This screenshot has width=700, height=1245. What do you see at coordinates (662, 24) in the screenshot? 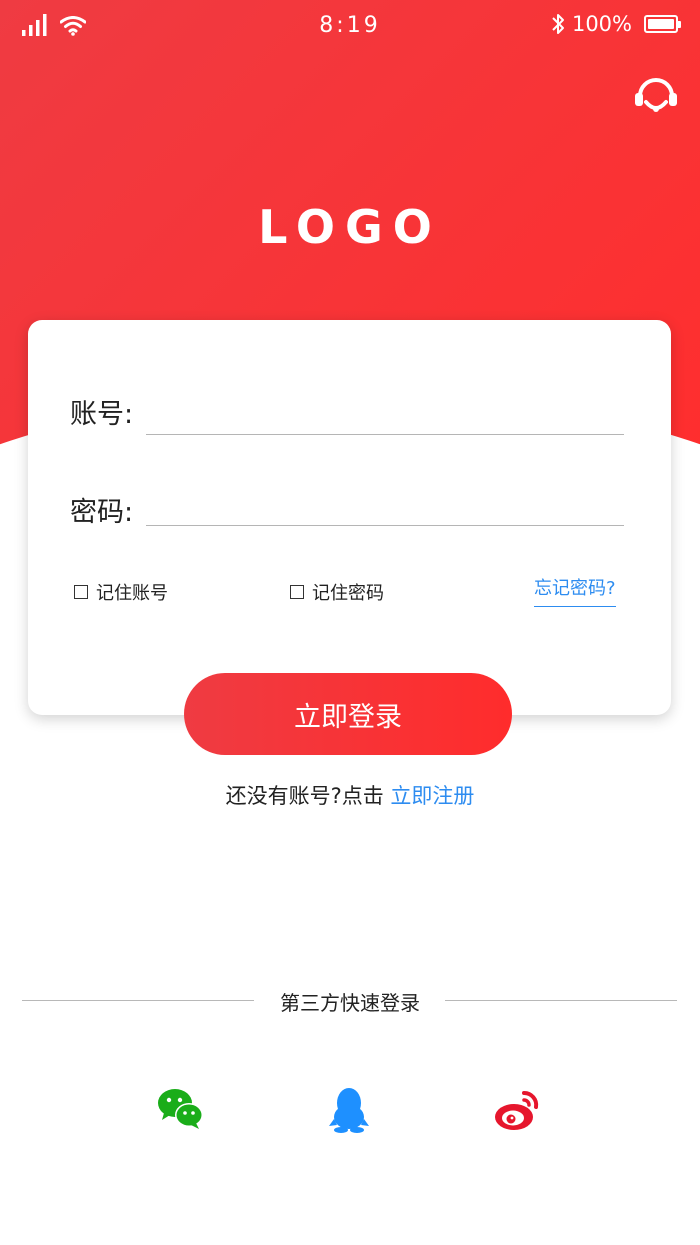
I see `battery-icon` at bounding box center [662, 24].